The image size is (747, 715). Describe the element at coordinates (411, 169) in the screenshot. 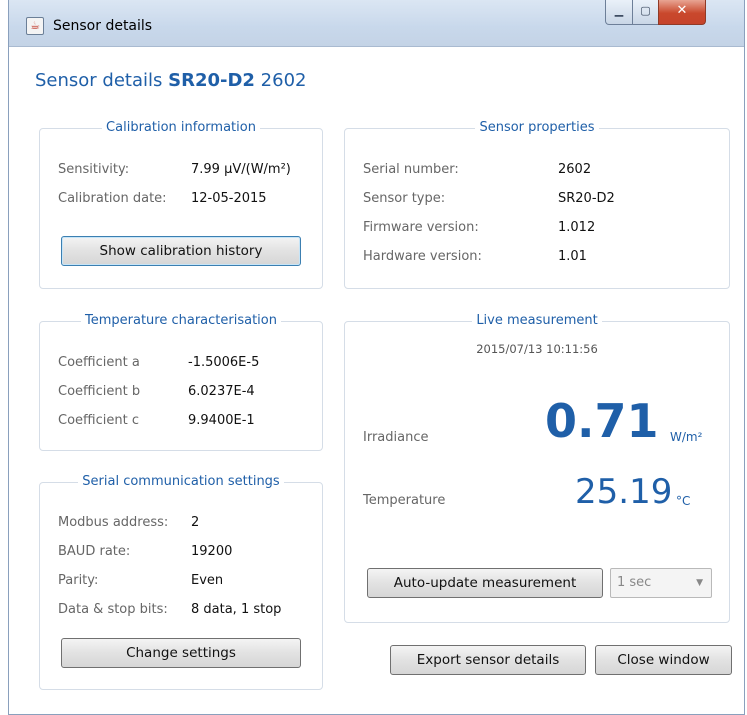

I see `serial-number-label: Serial number:` at that location.